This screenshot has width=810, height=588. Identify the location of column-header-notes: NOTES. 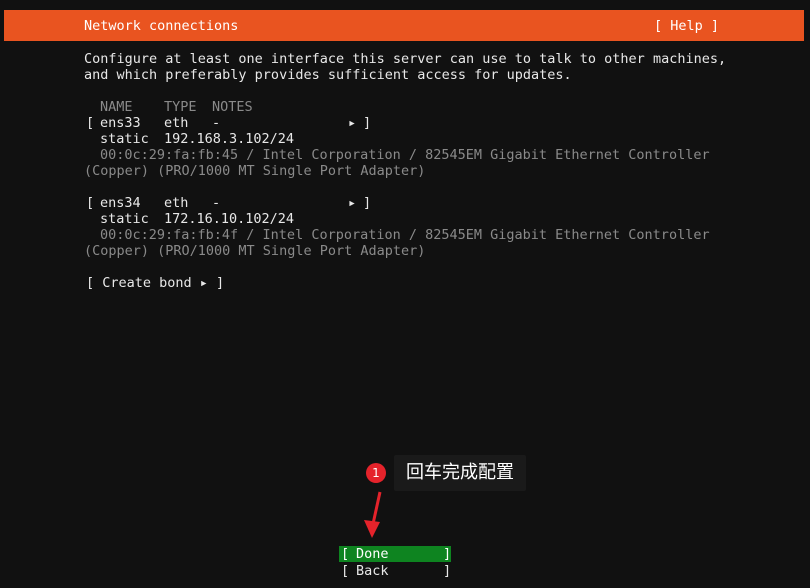
(232, 107).